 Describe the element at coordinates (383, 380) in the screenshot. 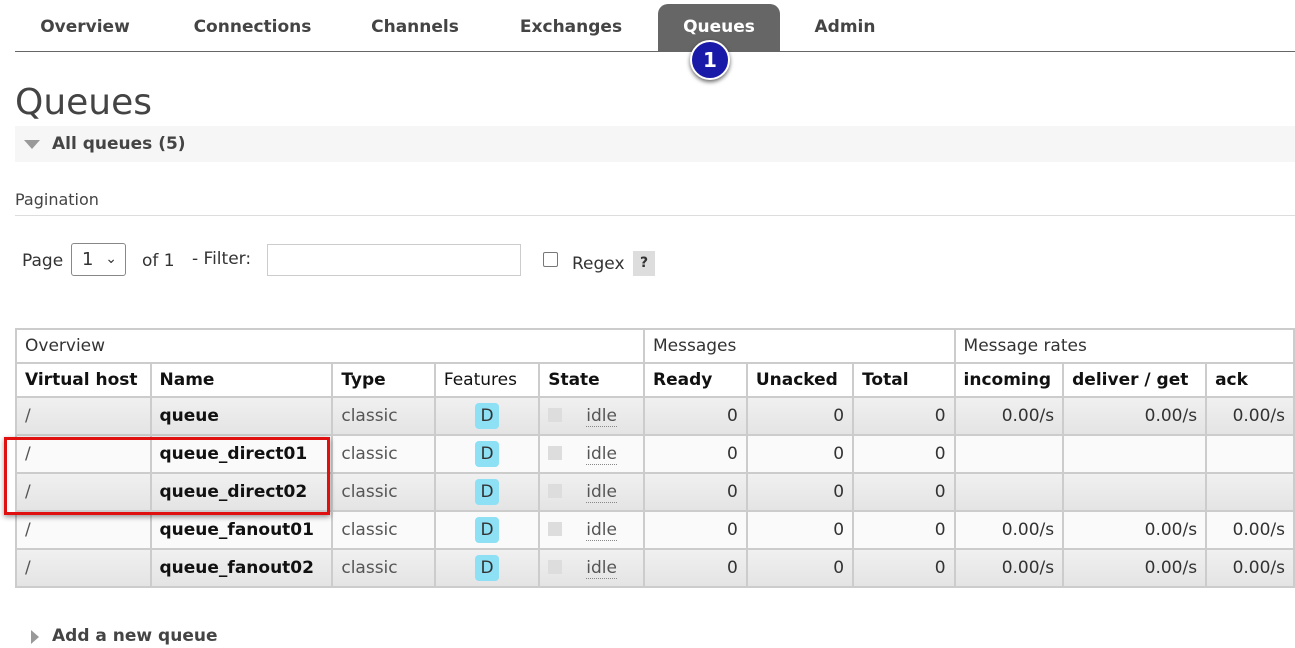

I see `column-header: Type` at that location.